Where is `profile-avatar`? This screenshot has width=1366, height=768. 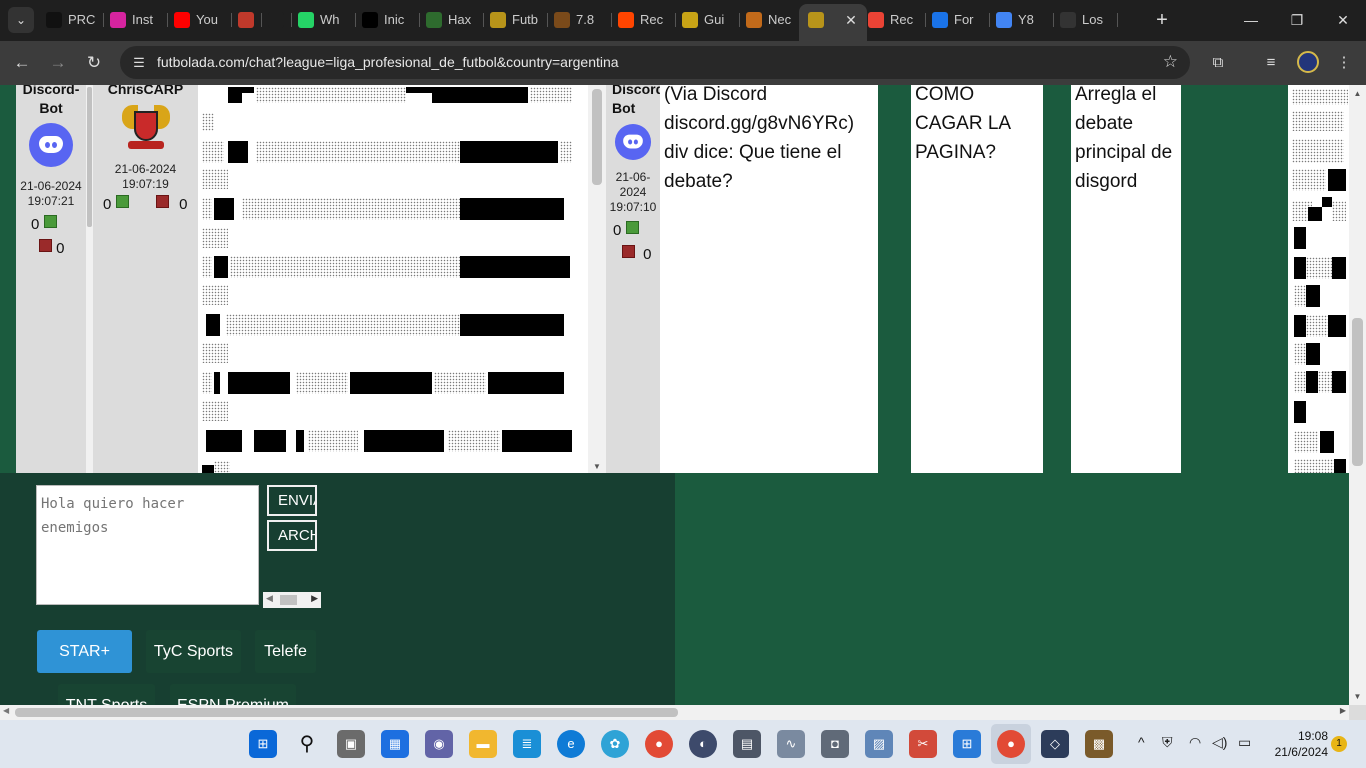 profile-avatar is located at coordinates (1308, 62).